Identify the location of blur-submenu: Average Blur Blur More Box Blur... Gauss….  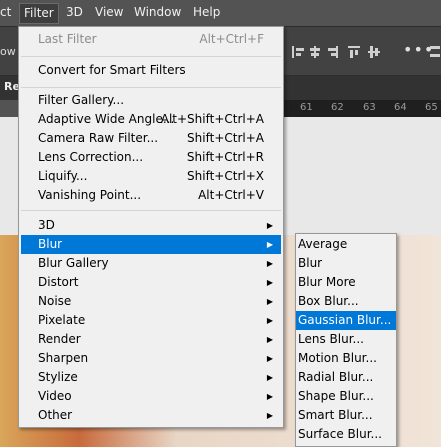
(346, 340).